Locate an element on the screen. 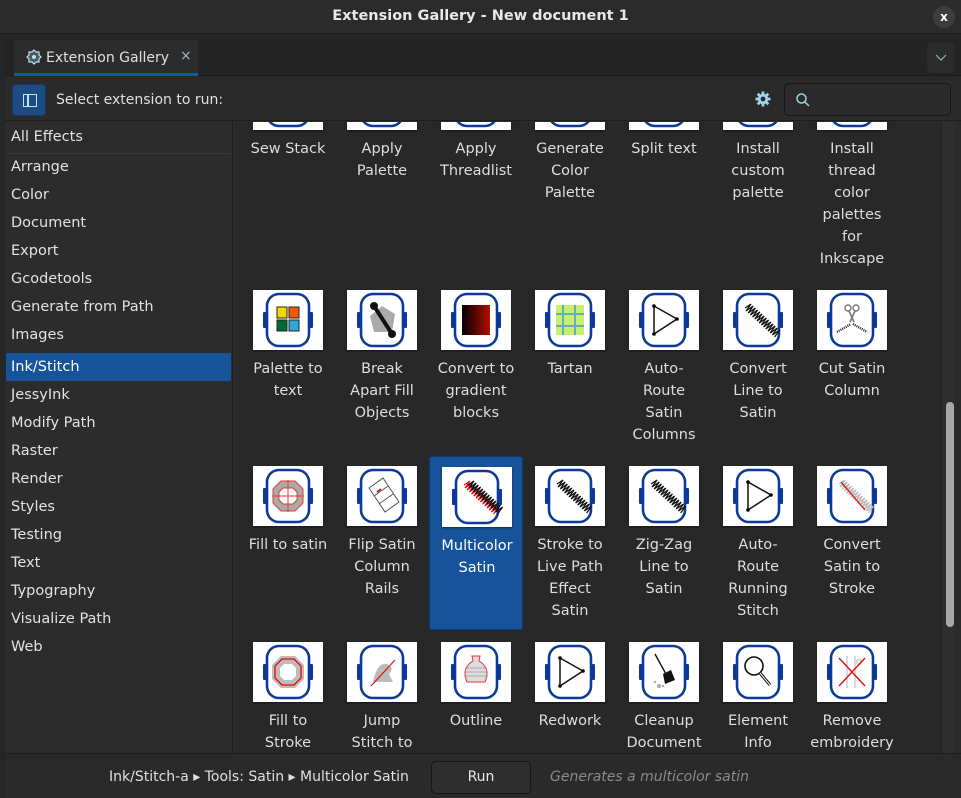  extension-label: Fill to satin is located at coordinates (288, 545).